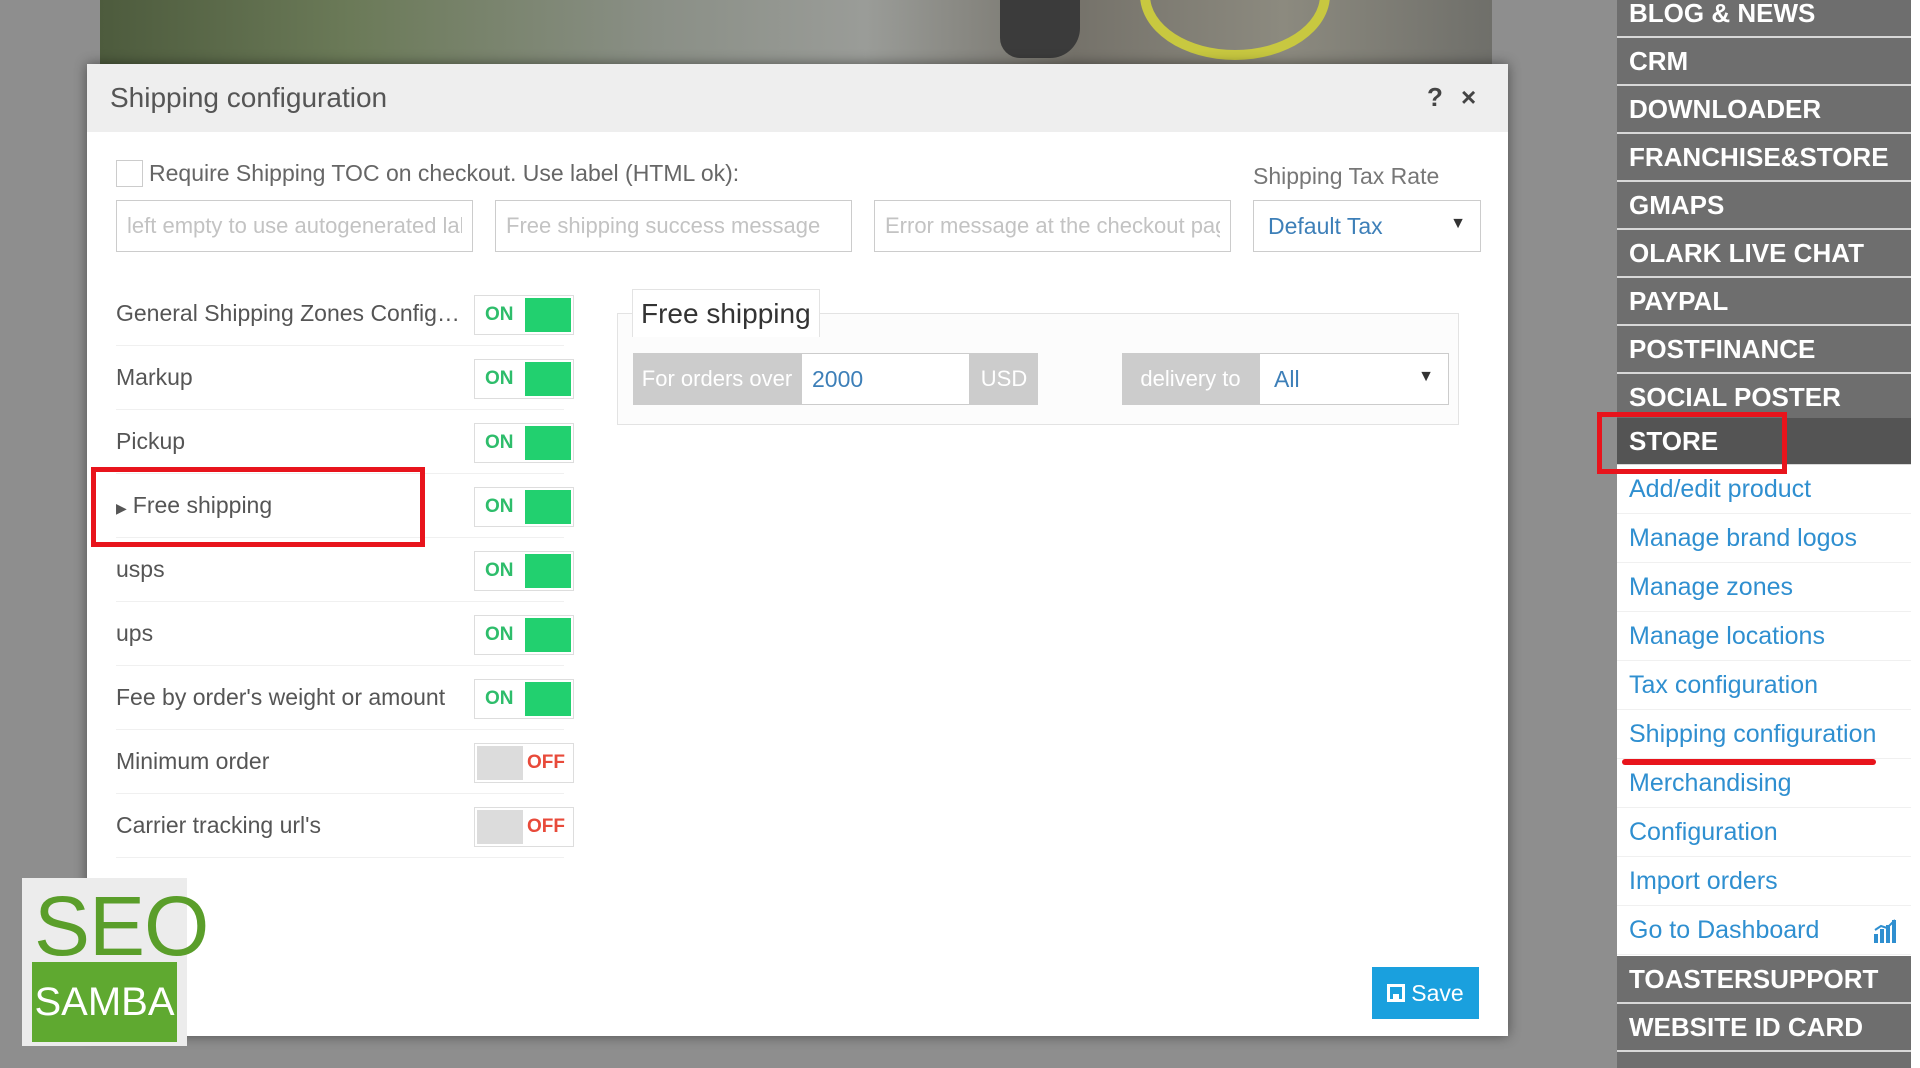 The image size is (1920, 1068). Describe the element at coordinates (796, 32) in the screenshot. I see `background-photo` at that location.